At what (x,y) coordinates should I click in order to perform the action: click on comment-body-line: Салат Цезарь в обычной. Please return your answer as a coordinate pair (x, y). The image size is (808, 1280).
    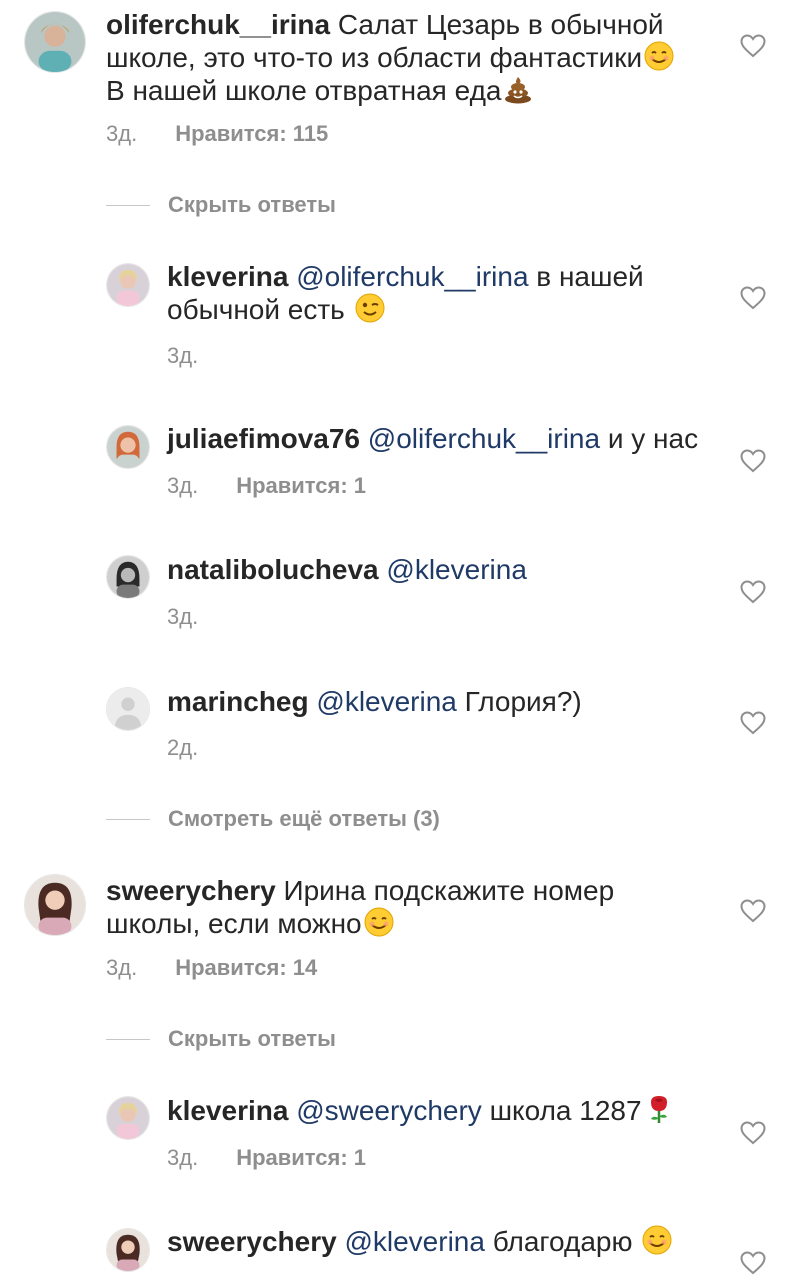
    Looking at the image, I should click on (500, 24).